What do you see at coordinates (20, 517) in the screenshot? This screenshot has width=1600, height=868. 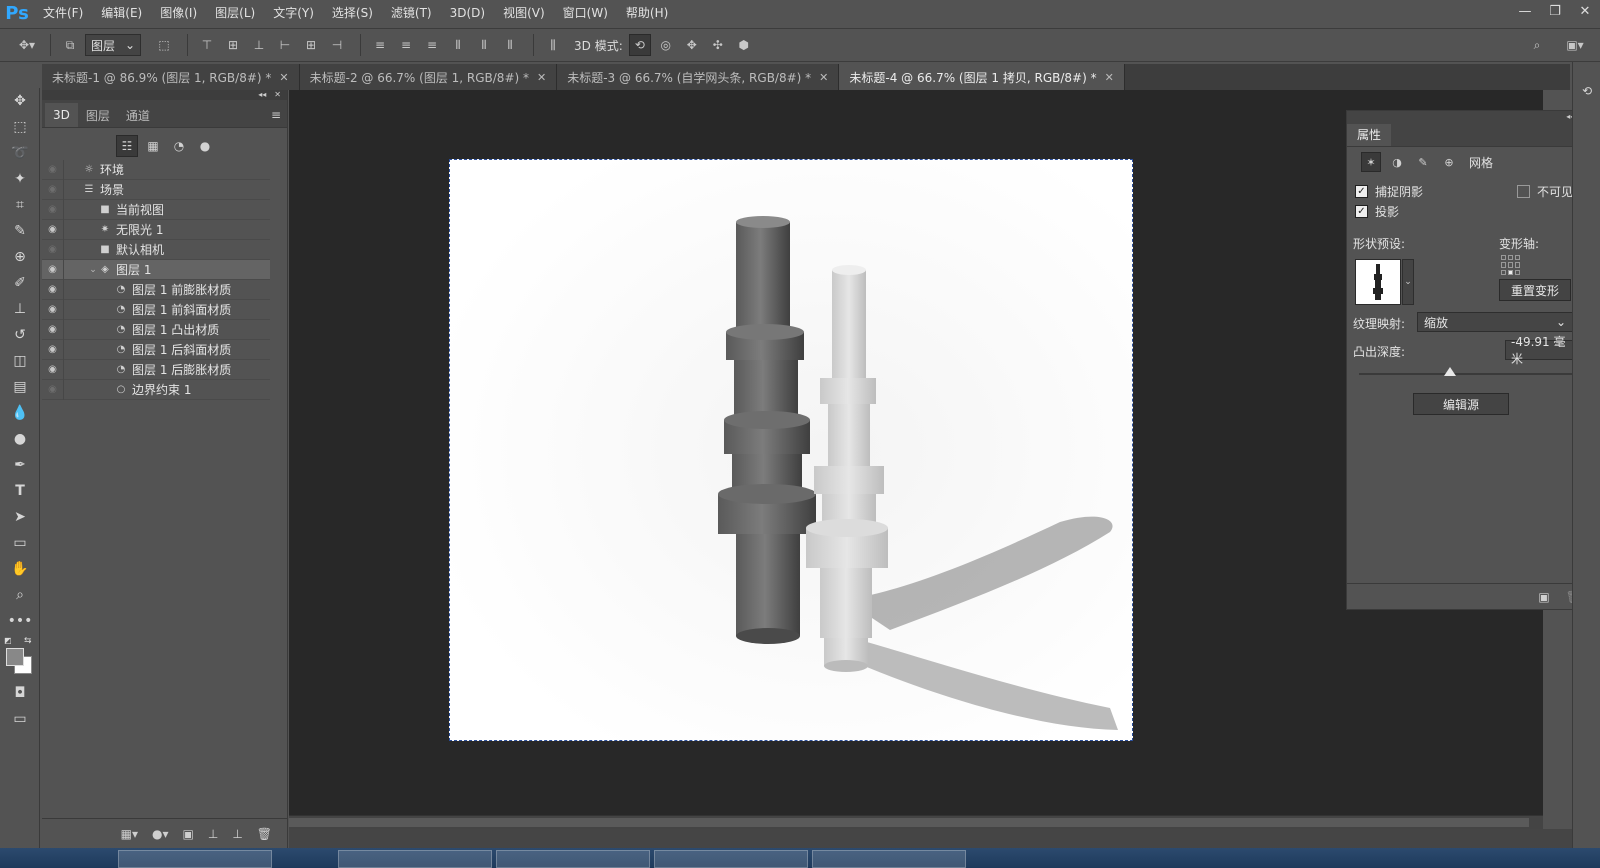 I see `path-selection-tool-icon: ➤` at bounding box center [20, 517].